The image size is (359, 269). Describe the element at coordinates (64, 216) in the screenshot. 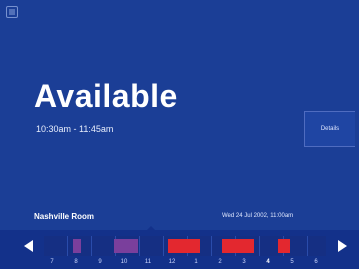

I see `room-name: Nashville Room` at that location.